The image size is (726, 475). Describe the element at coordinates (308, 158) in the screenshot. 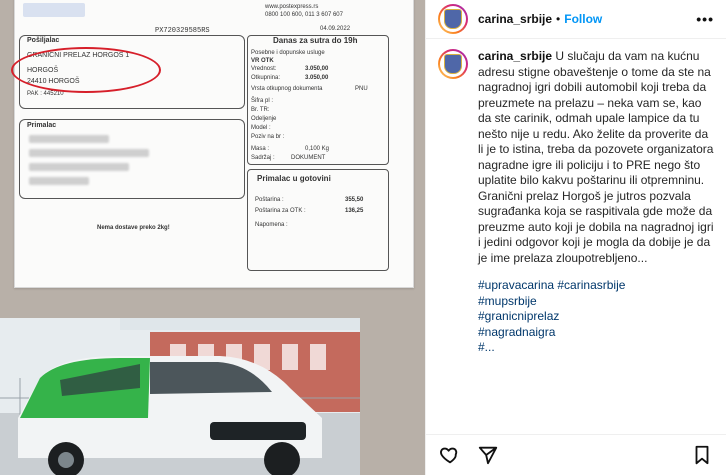

I see `sadrzaj-value: DOKUMENT` at that location.